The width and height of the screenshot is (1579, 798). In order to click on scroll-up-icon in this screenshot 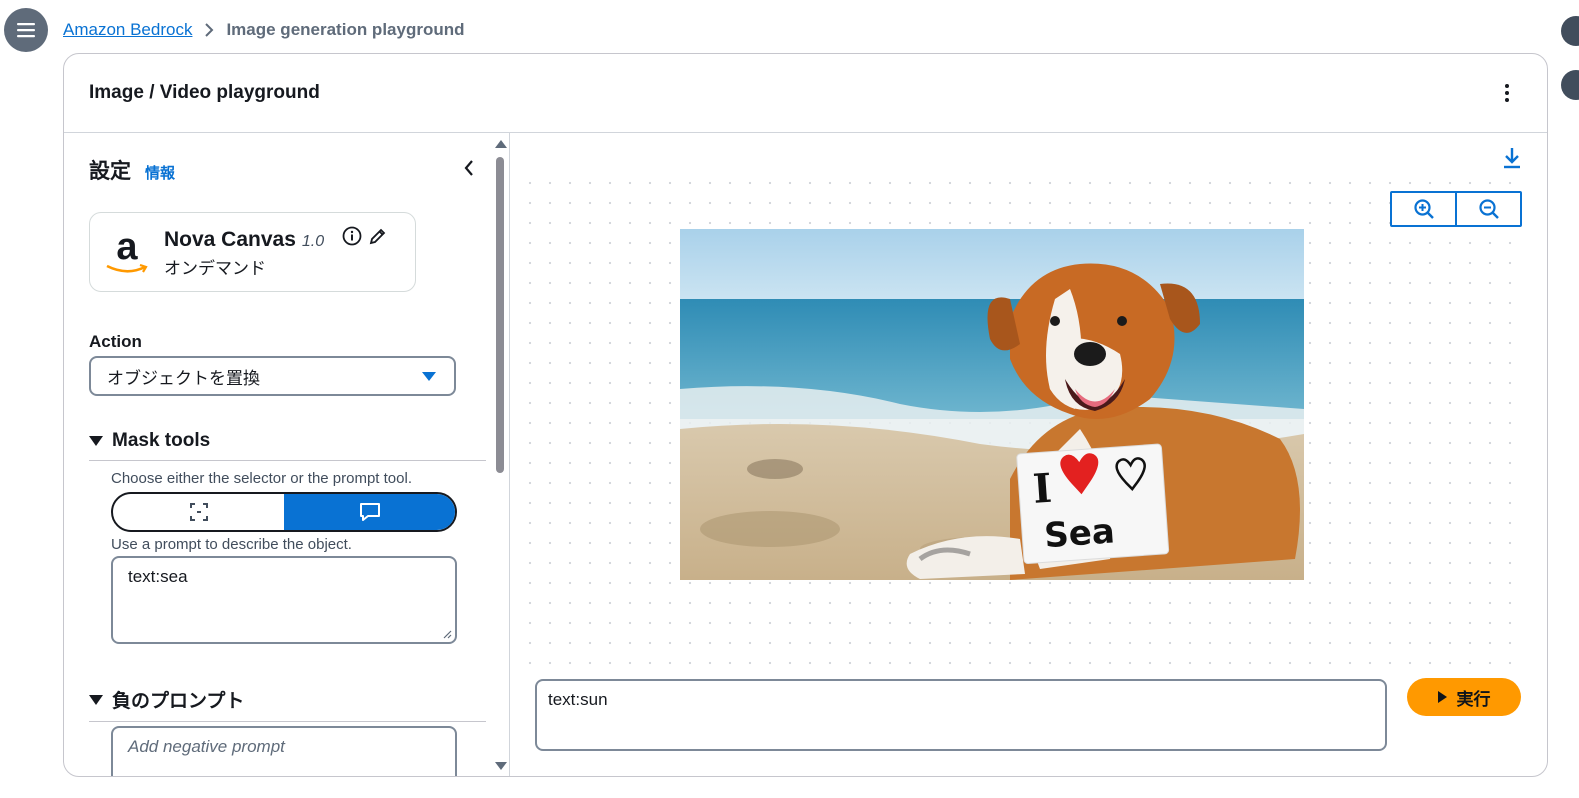, I will do `click(501, 144)`.